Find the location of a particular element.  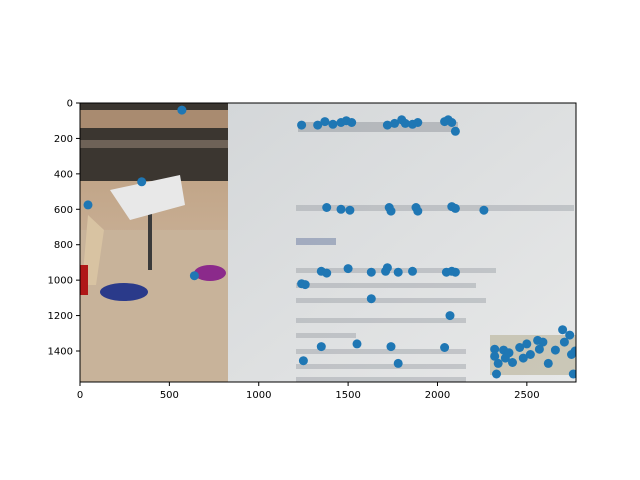

y-tick-label: 0 is located at coordinates (70, 104).